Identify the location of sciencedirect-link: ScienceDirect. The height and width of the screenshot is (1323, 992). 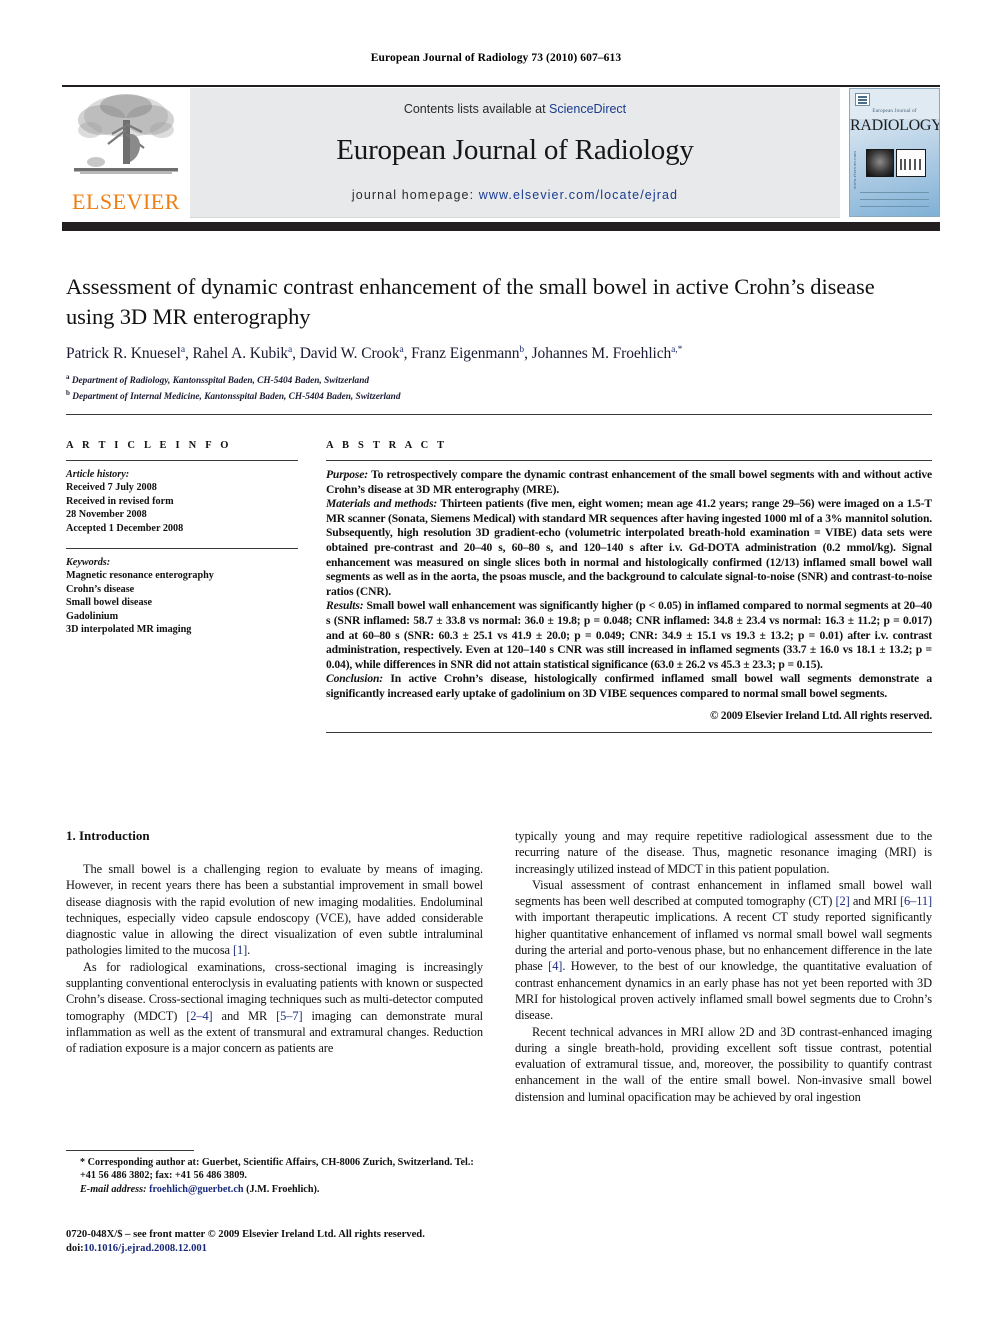
(587, 109).